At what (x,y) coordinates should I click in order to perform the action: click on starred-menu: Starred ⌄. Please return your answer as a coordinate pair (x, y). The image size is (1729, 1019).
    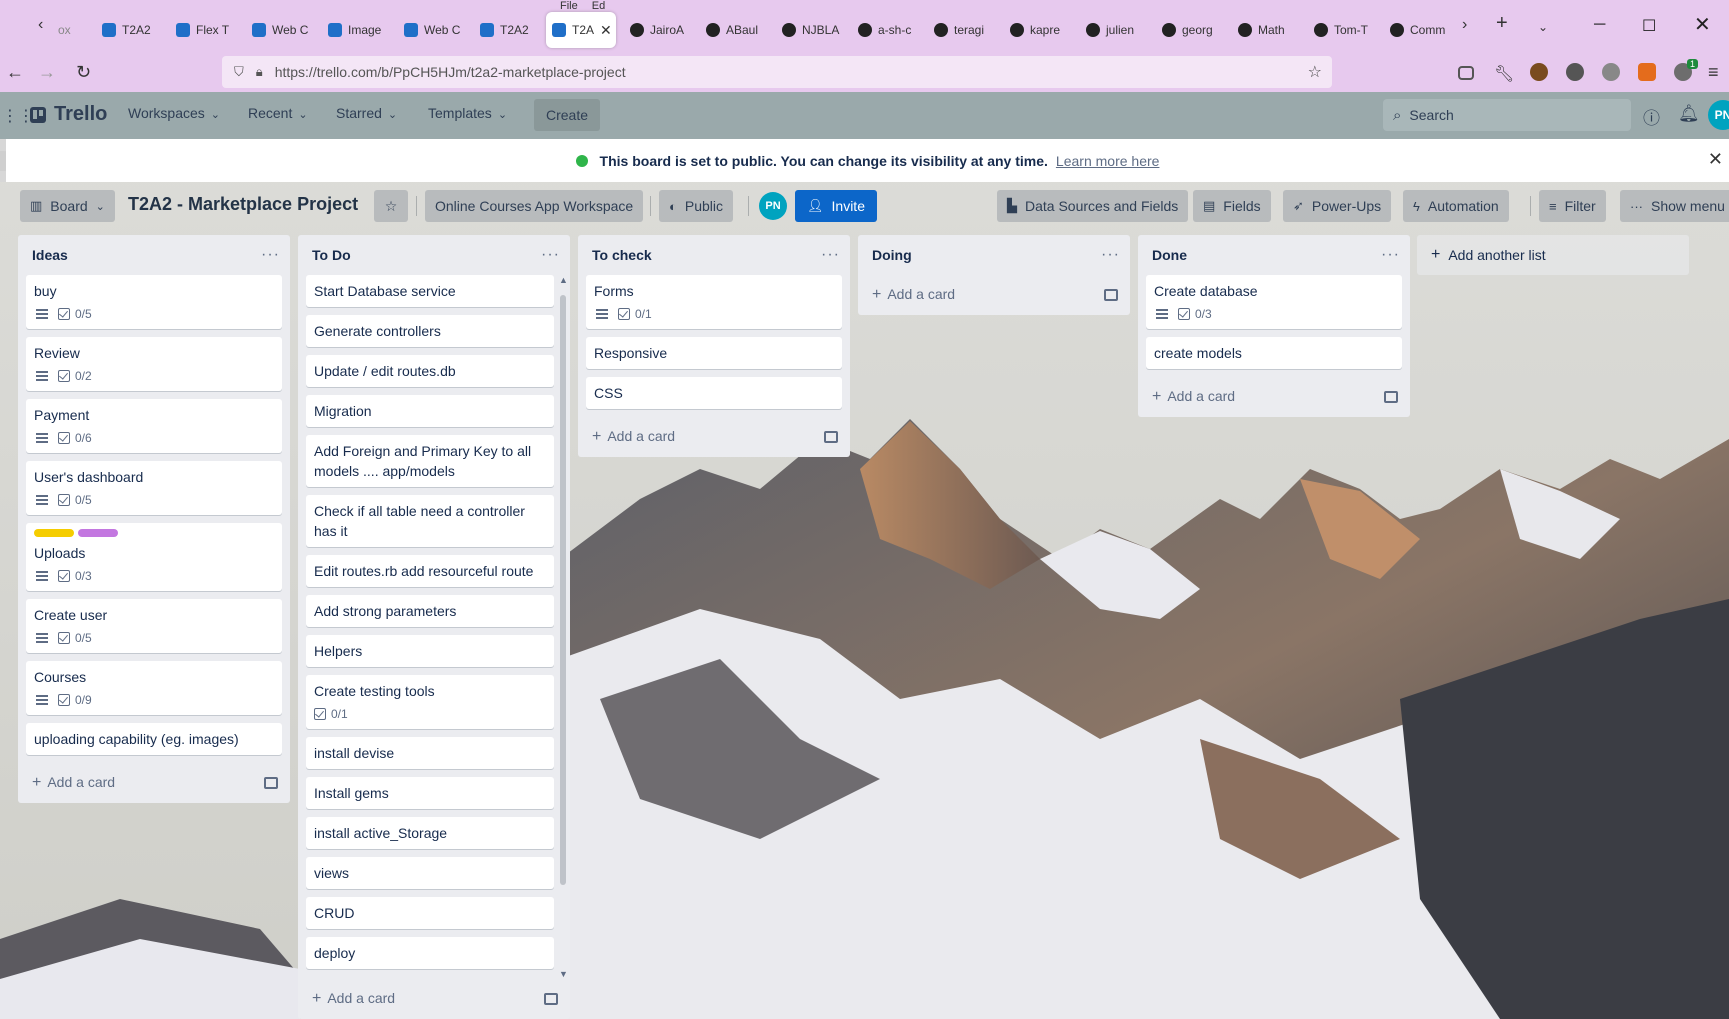
    Looking at the image, I should click on (366, 113).